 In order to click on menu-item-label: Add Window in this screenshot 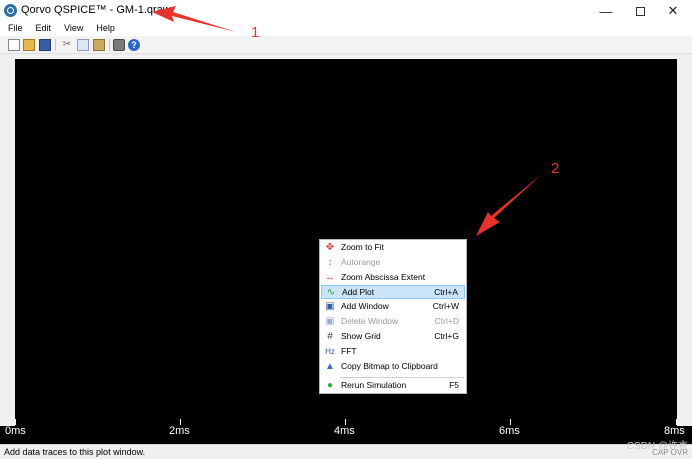, I will do `click(365, 306)`.